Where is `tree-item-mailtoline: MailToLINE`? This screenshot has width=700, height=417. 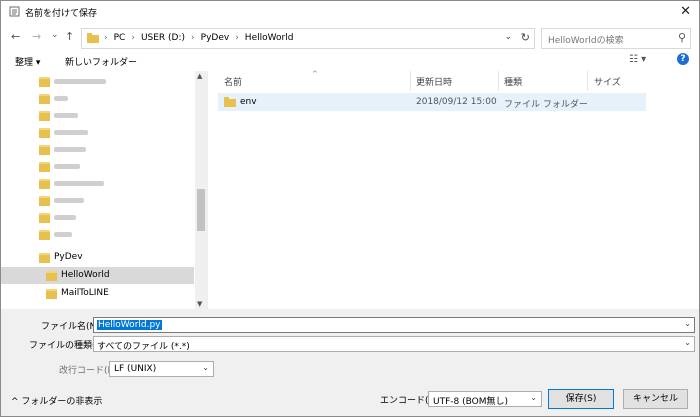
tree-item-mailtoline: MailToLINE is located at coordinates (97, 293).